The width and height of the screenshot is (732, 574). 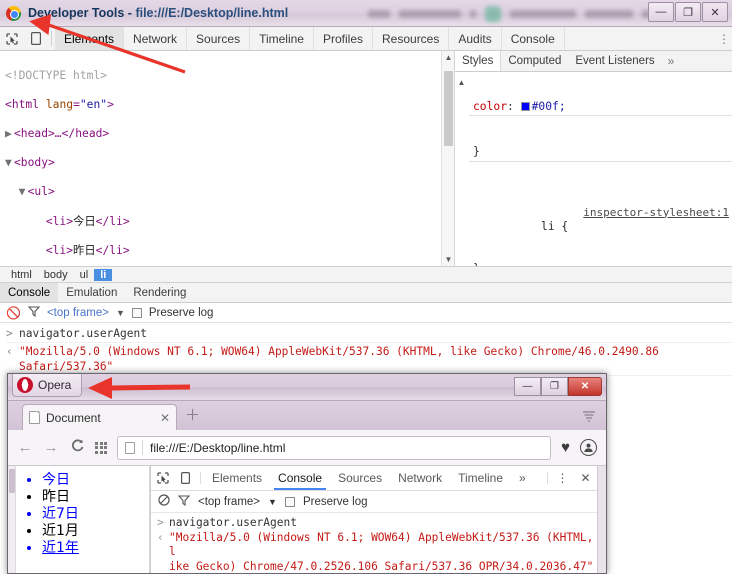 What do you see at coordinates (219, 38) in the screenshot?
I see `devtools-tab-sources: Sources` at bounding box center [219, 38].